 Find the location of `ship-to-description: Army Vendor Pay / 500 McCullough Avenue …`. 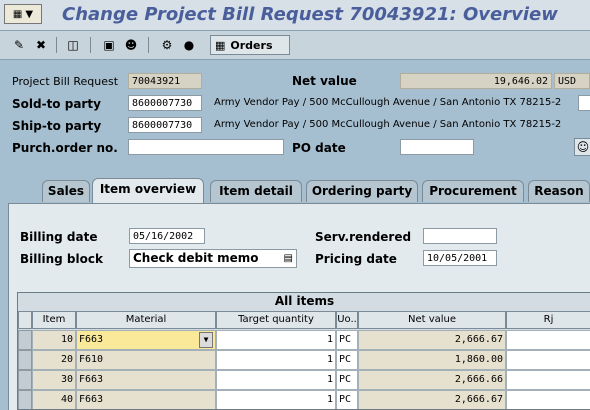

ship-to-description: Army Vendor Pay / 500 McCullough Avenue … is located at coordinates (388, 124).